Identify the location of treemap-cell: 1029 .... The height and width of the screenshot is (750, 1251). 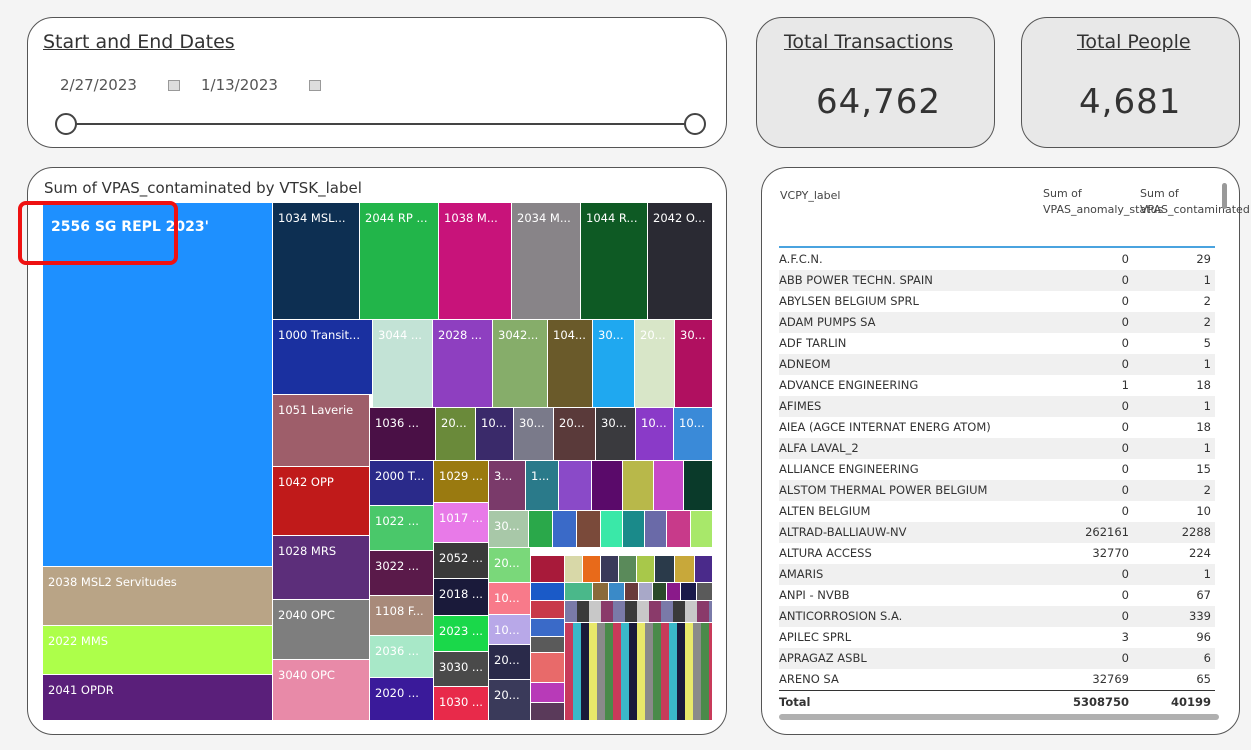
(461, 482).